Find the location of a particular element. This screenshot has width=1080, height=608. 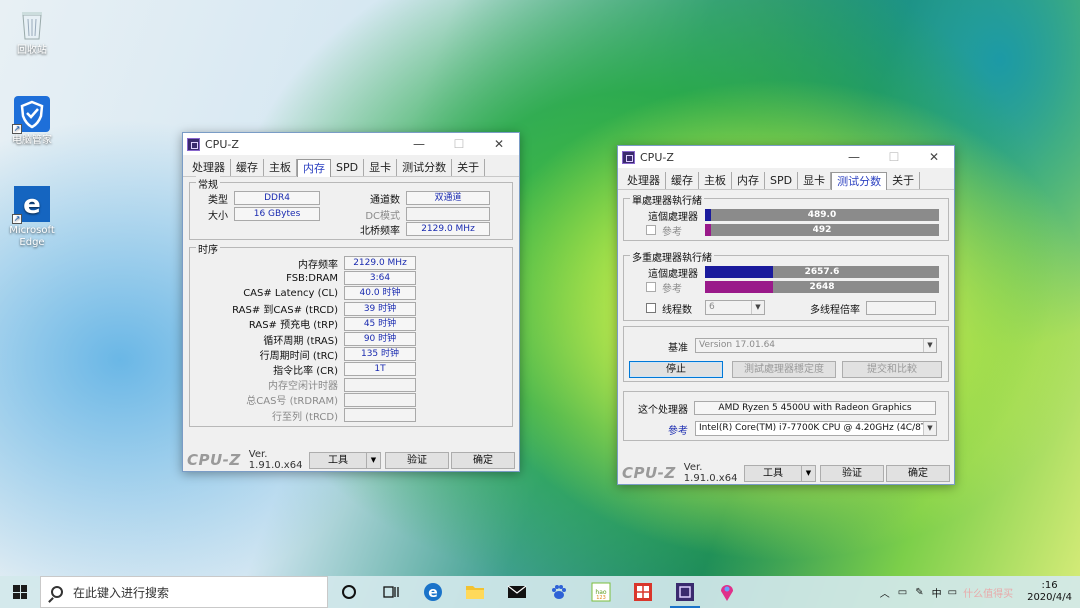

task-view-button is located at coordinates (391, 592).